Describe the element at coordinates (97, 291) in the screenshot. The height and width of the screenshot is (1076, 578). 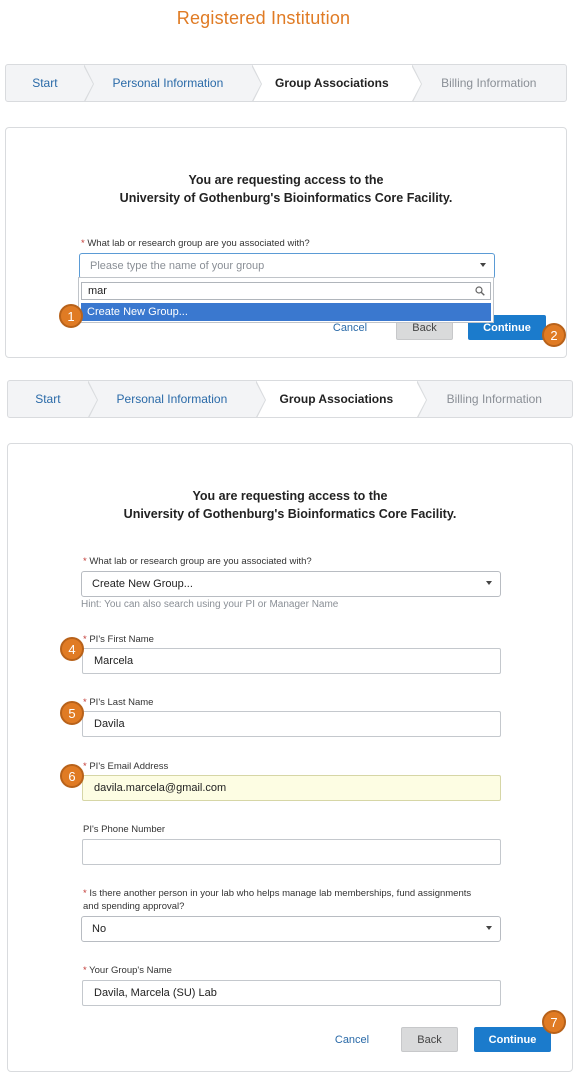
I see `group-search-value: mar` at that location.